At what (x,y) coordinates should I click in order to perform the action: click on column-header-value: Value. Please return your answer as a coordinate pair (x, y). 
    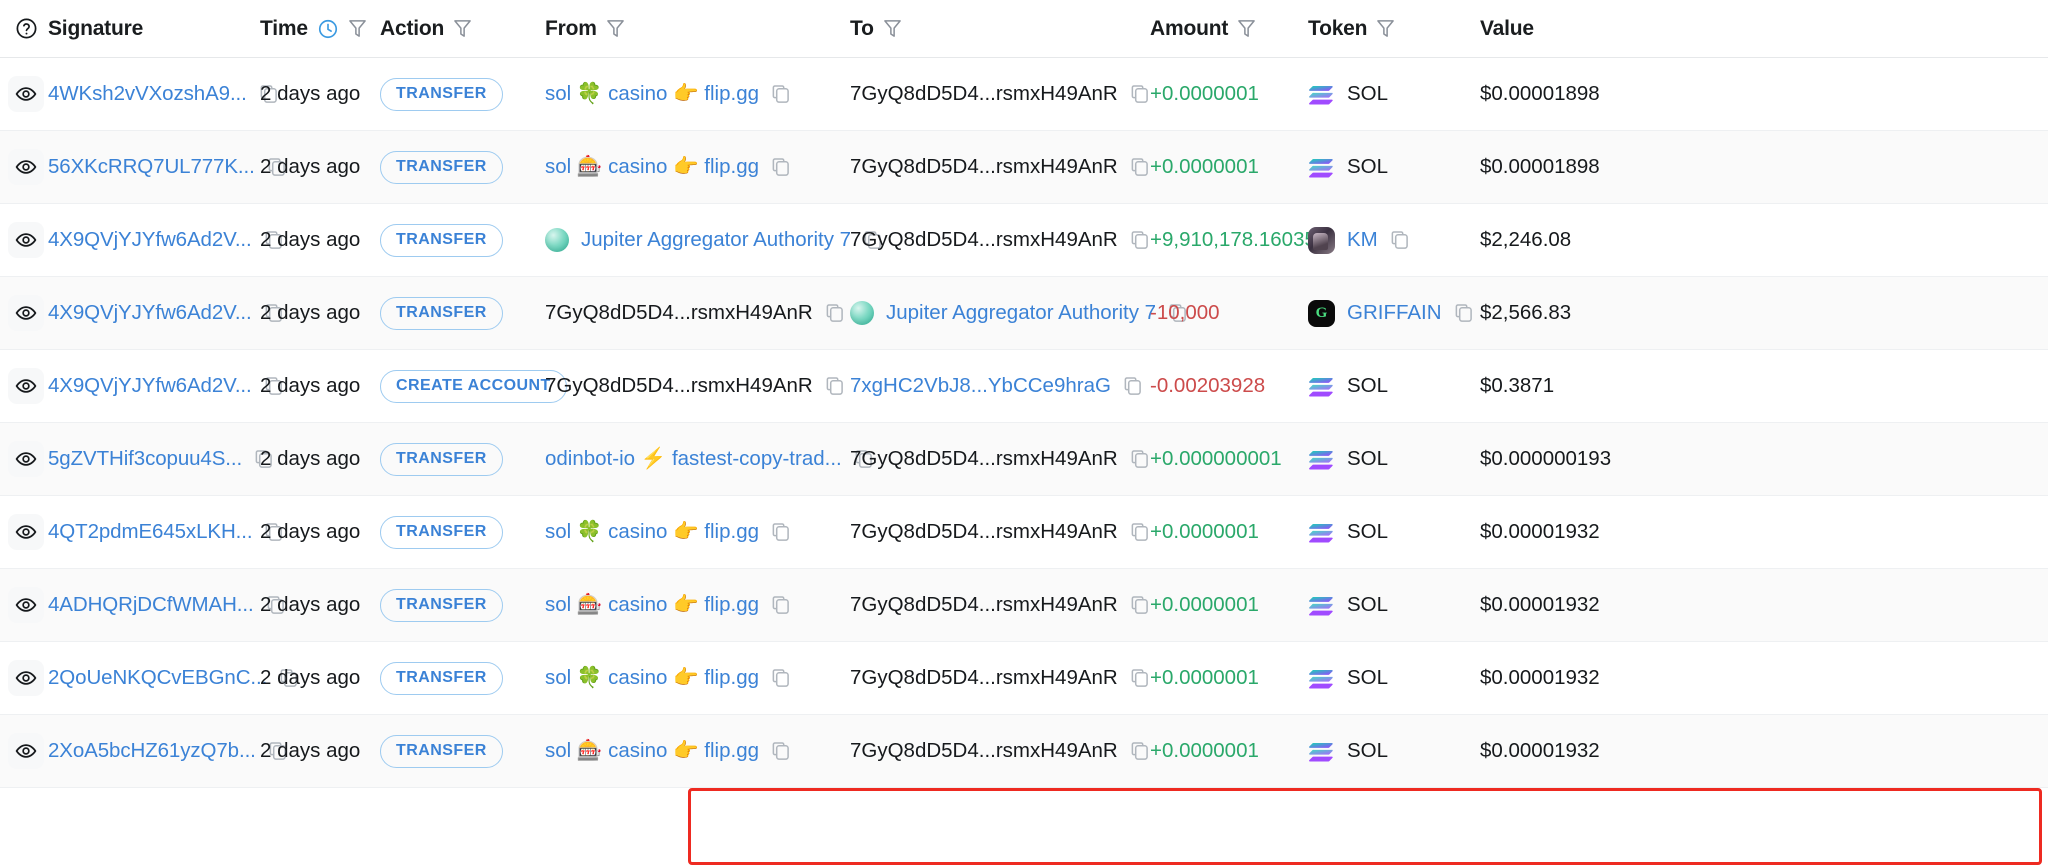
    Looking at the image, I should click on (1570, 29).